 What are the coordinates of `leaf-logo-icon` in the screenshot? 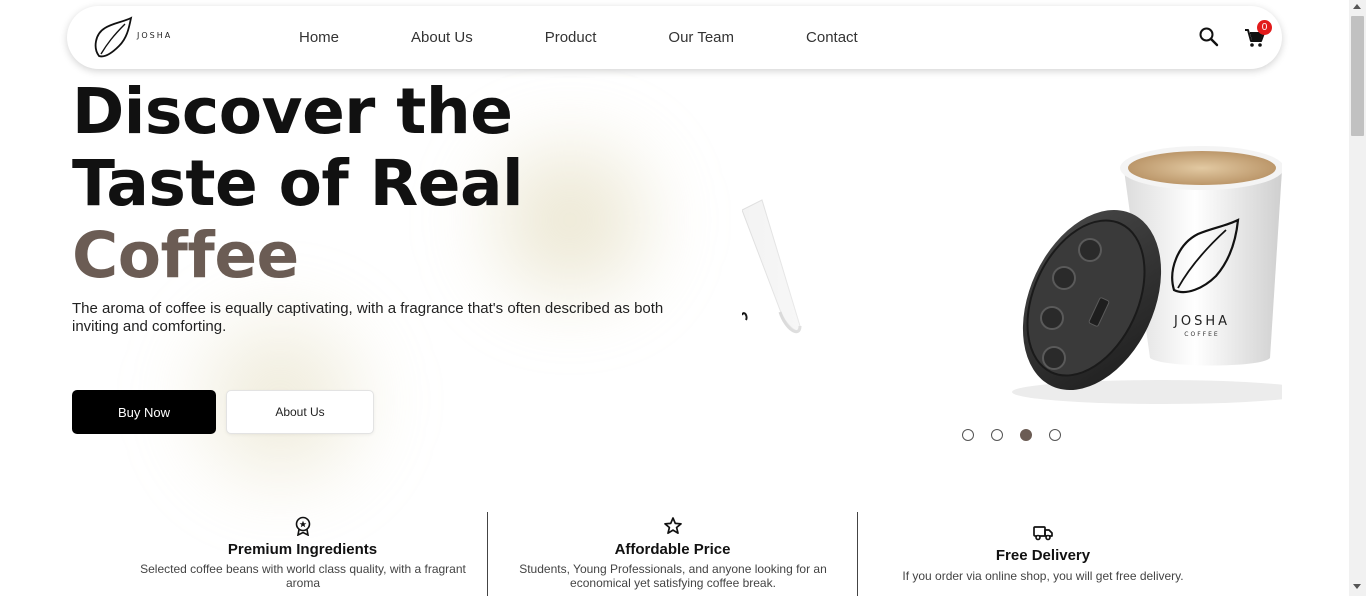 It's located at (113, 37).